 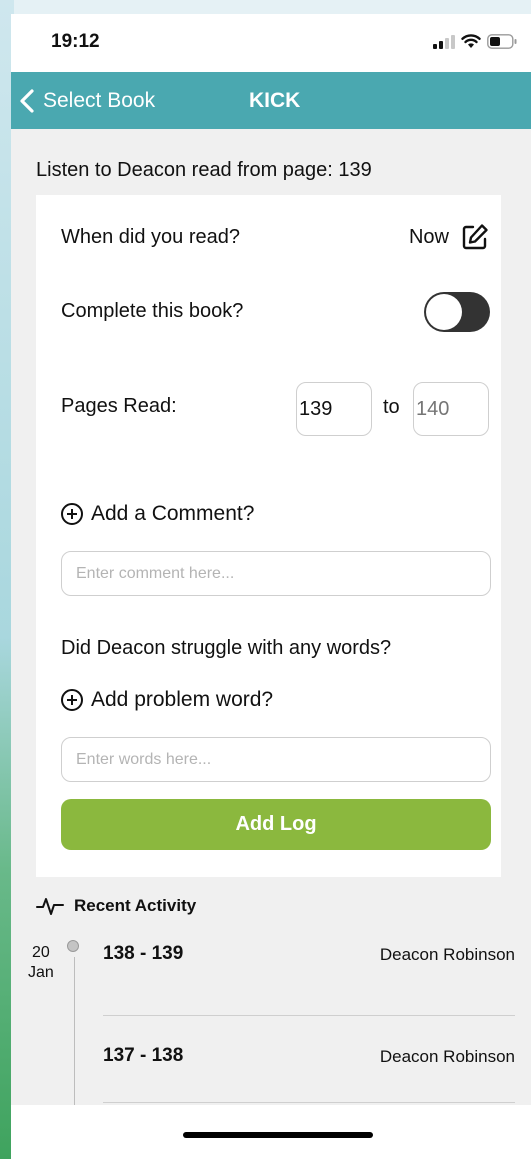 What do you see at coordinates (73, 946) in the screenshot?
I see `timeline-dot` at bounding box center [73, 946].